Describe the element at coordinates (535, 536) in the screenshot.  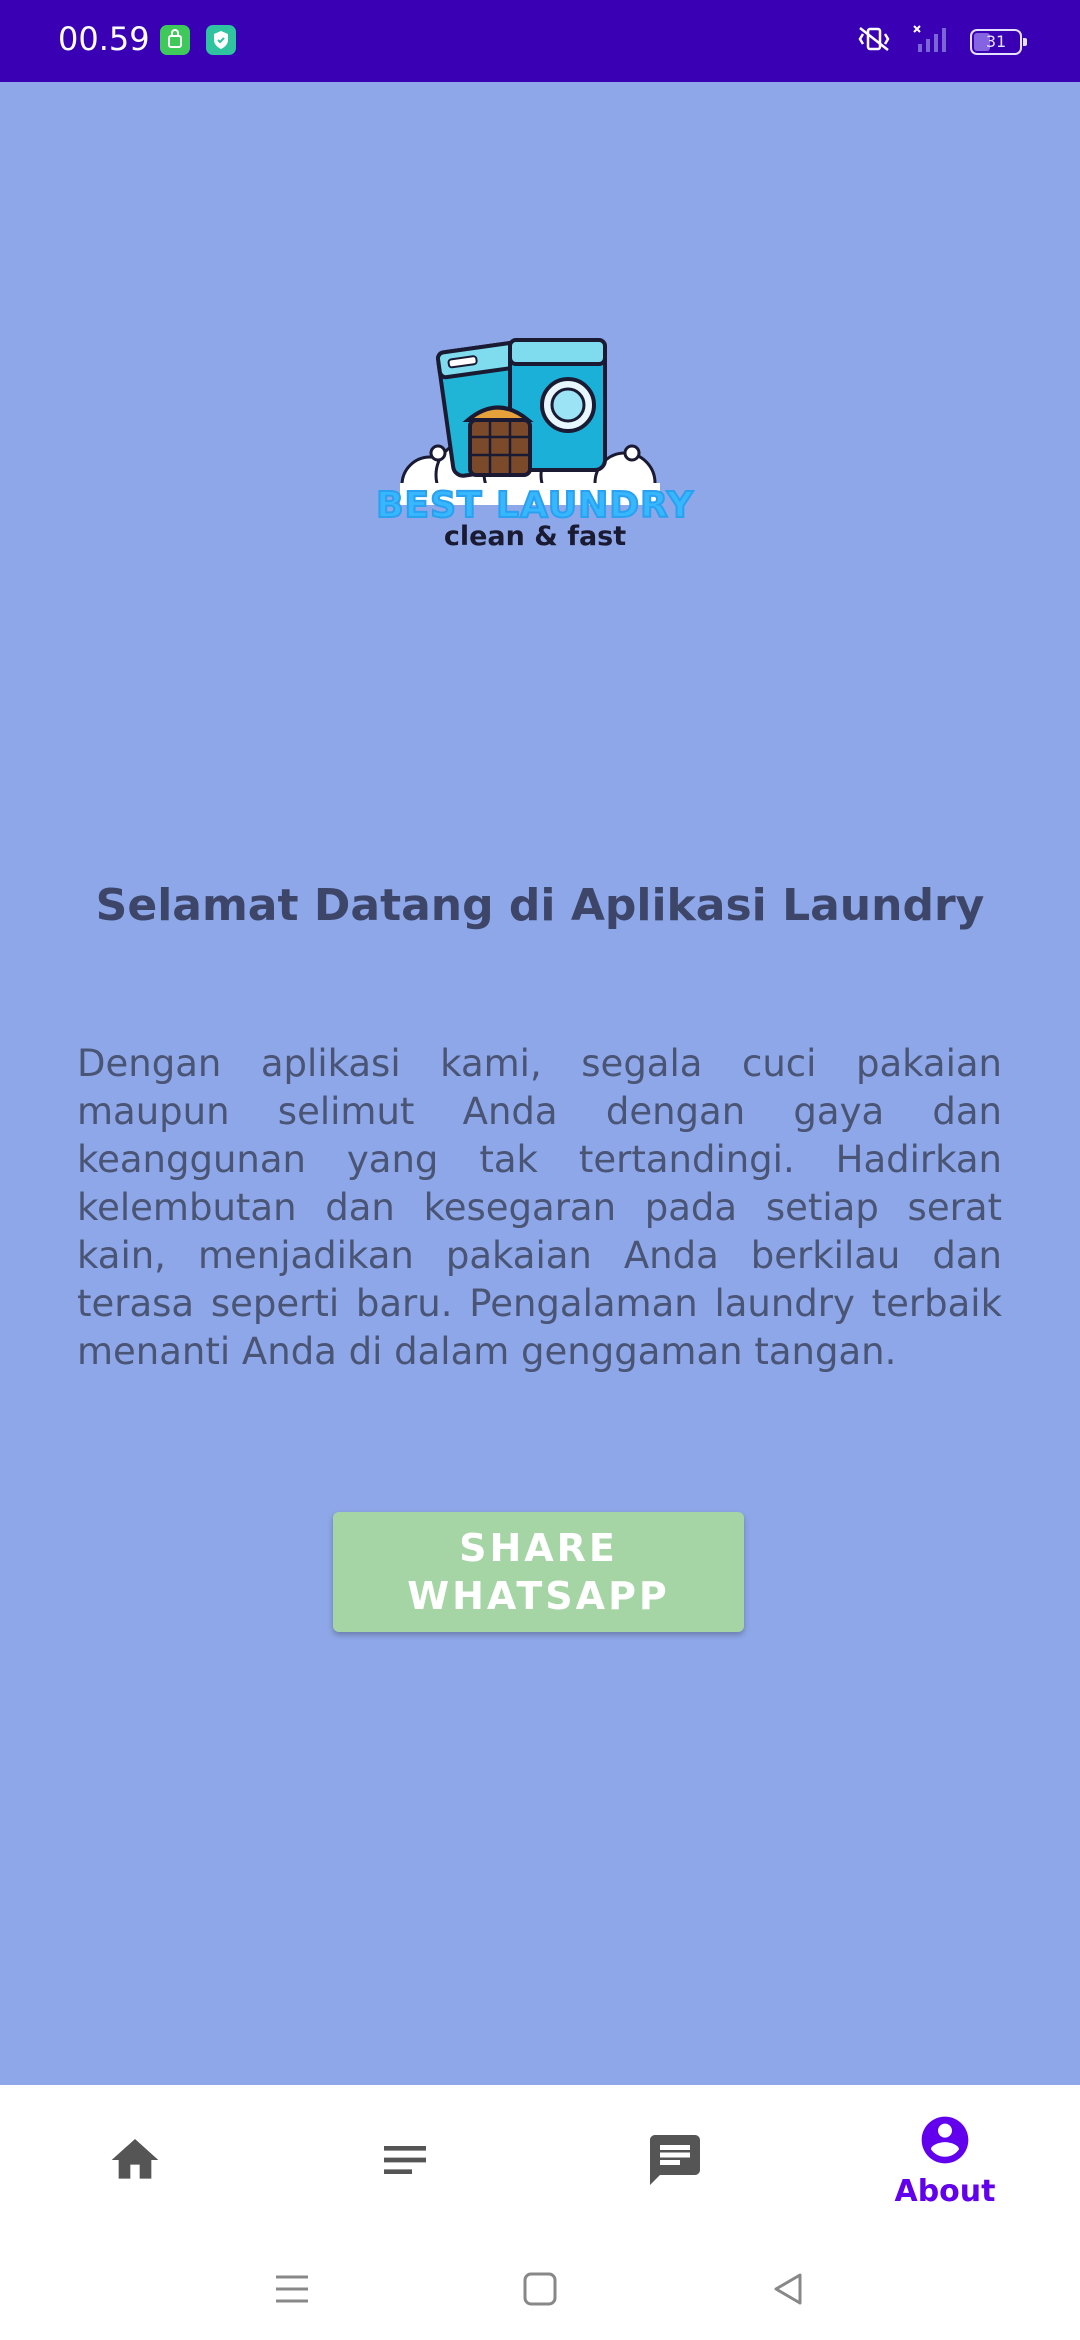
I see `logo-subtitle: clean & fast` at that location.